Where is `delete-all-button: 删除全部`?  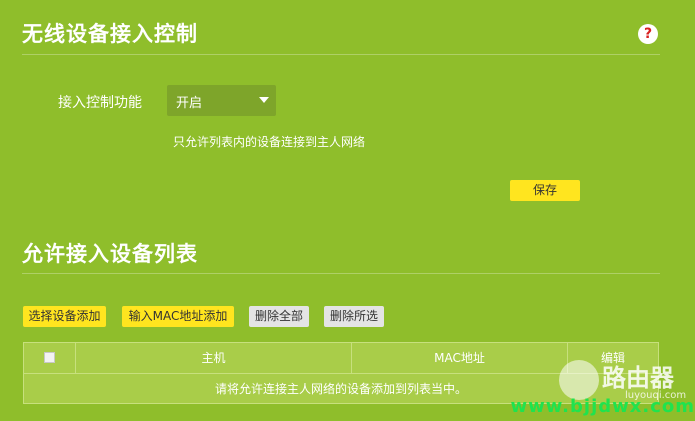
delete-all-button: 删除全部 is located at coordinates (279, 316).